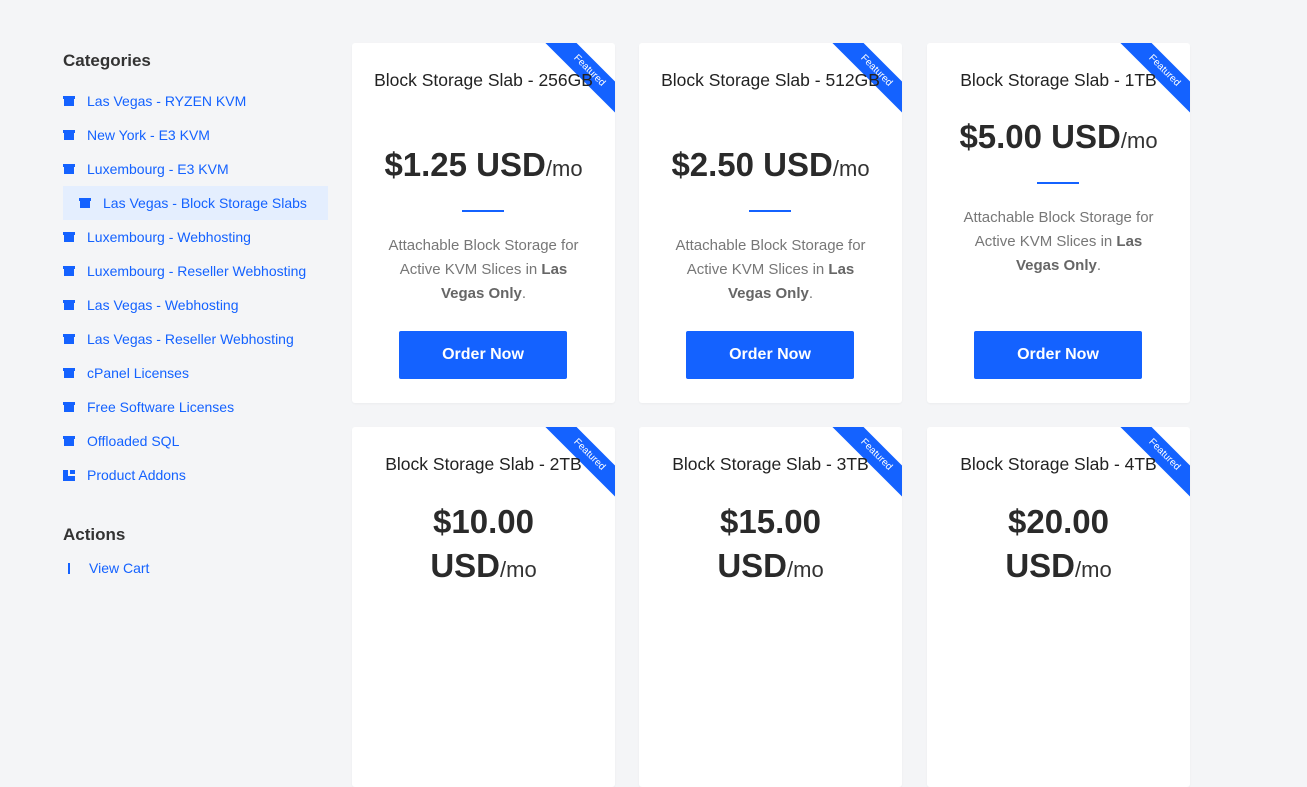 The image size is (1307, 787). Describe the element at coordinates (770, 546) in the screenshot. I see `product-price: $15.00 USD/mo` at that location.